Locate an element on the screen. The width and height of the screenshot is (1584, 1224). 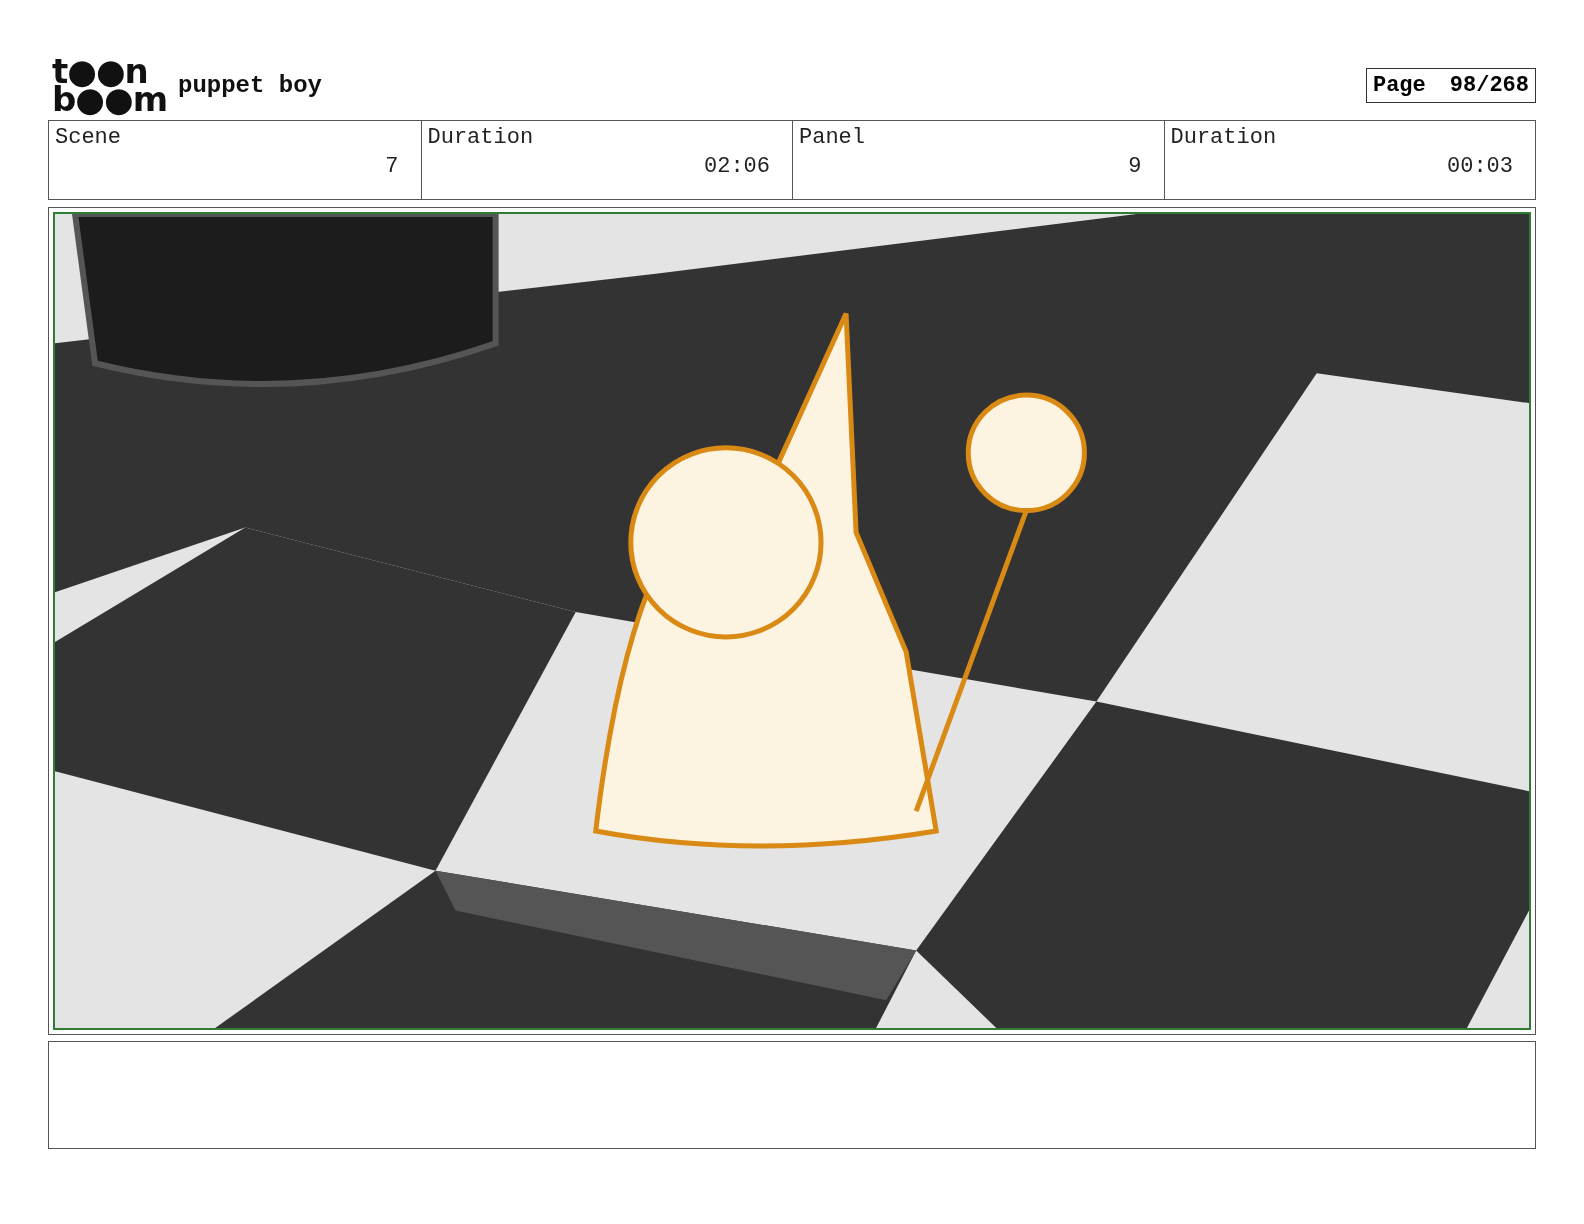
field-value: 9 is located at coordinates (1135, 166).